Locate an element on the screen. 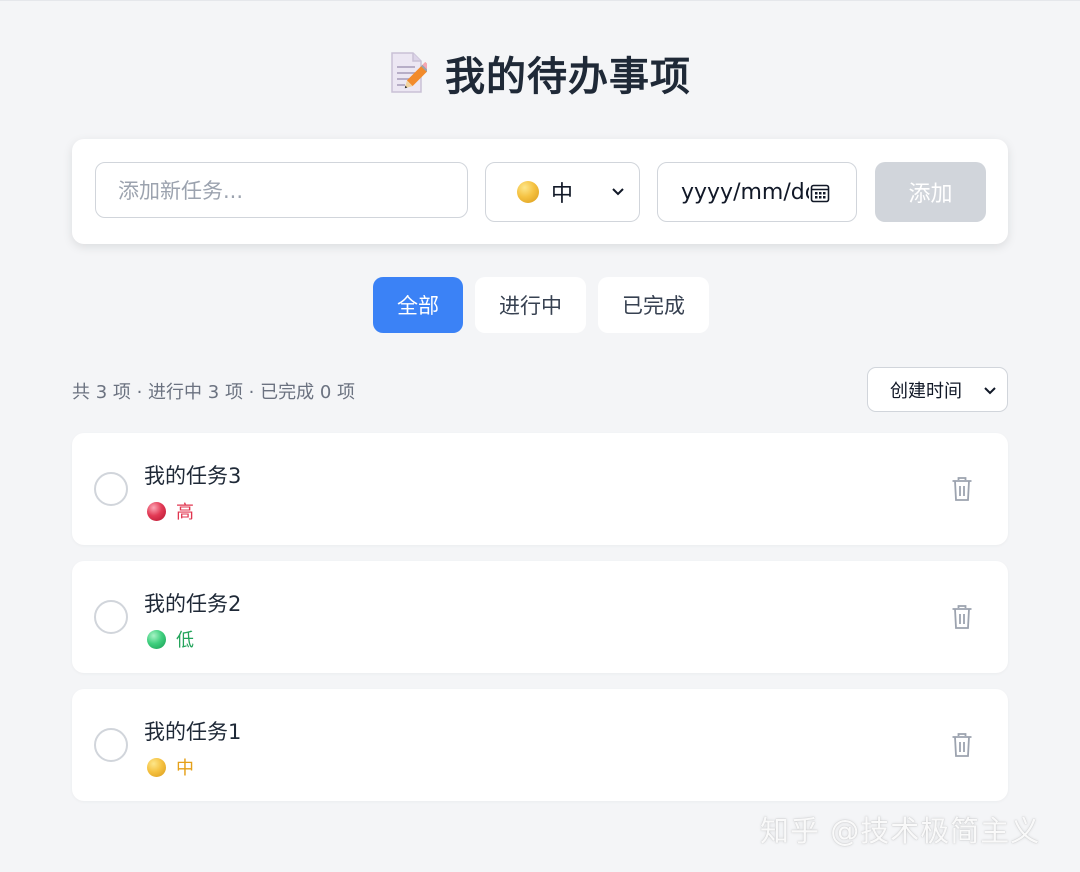 This screenshot has height=872, width=1080. priority-select: 中 is located at coordinates (562, 192).